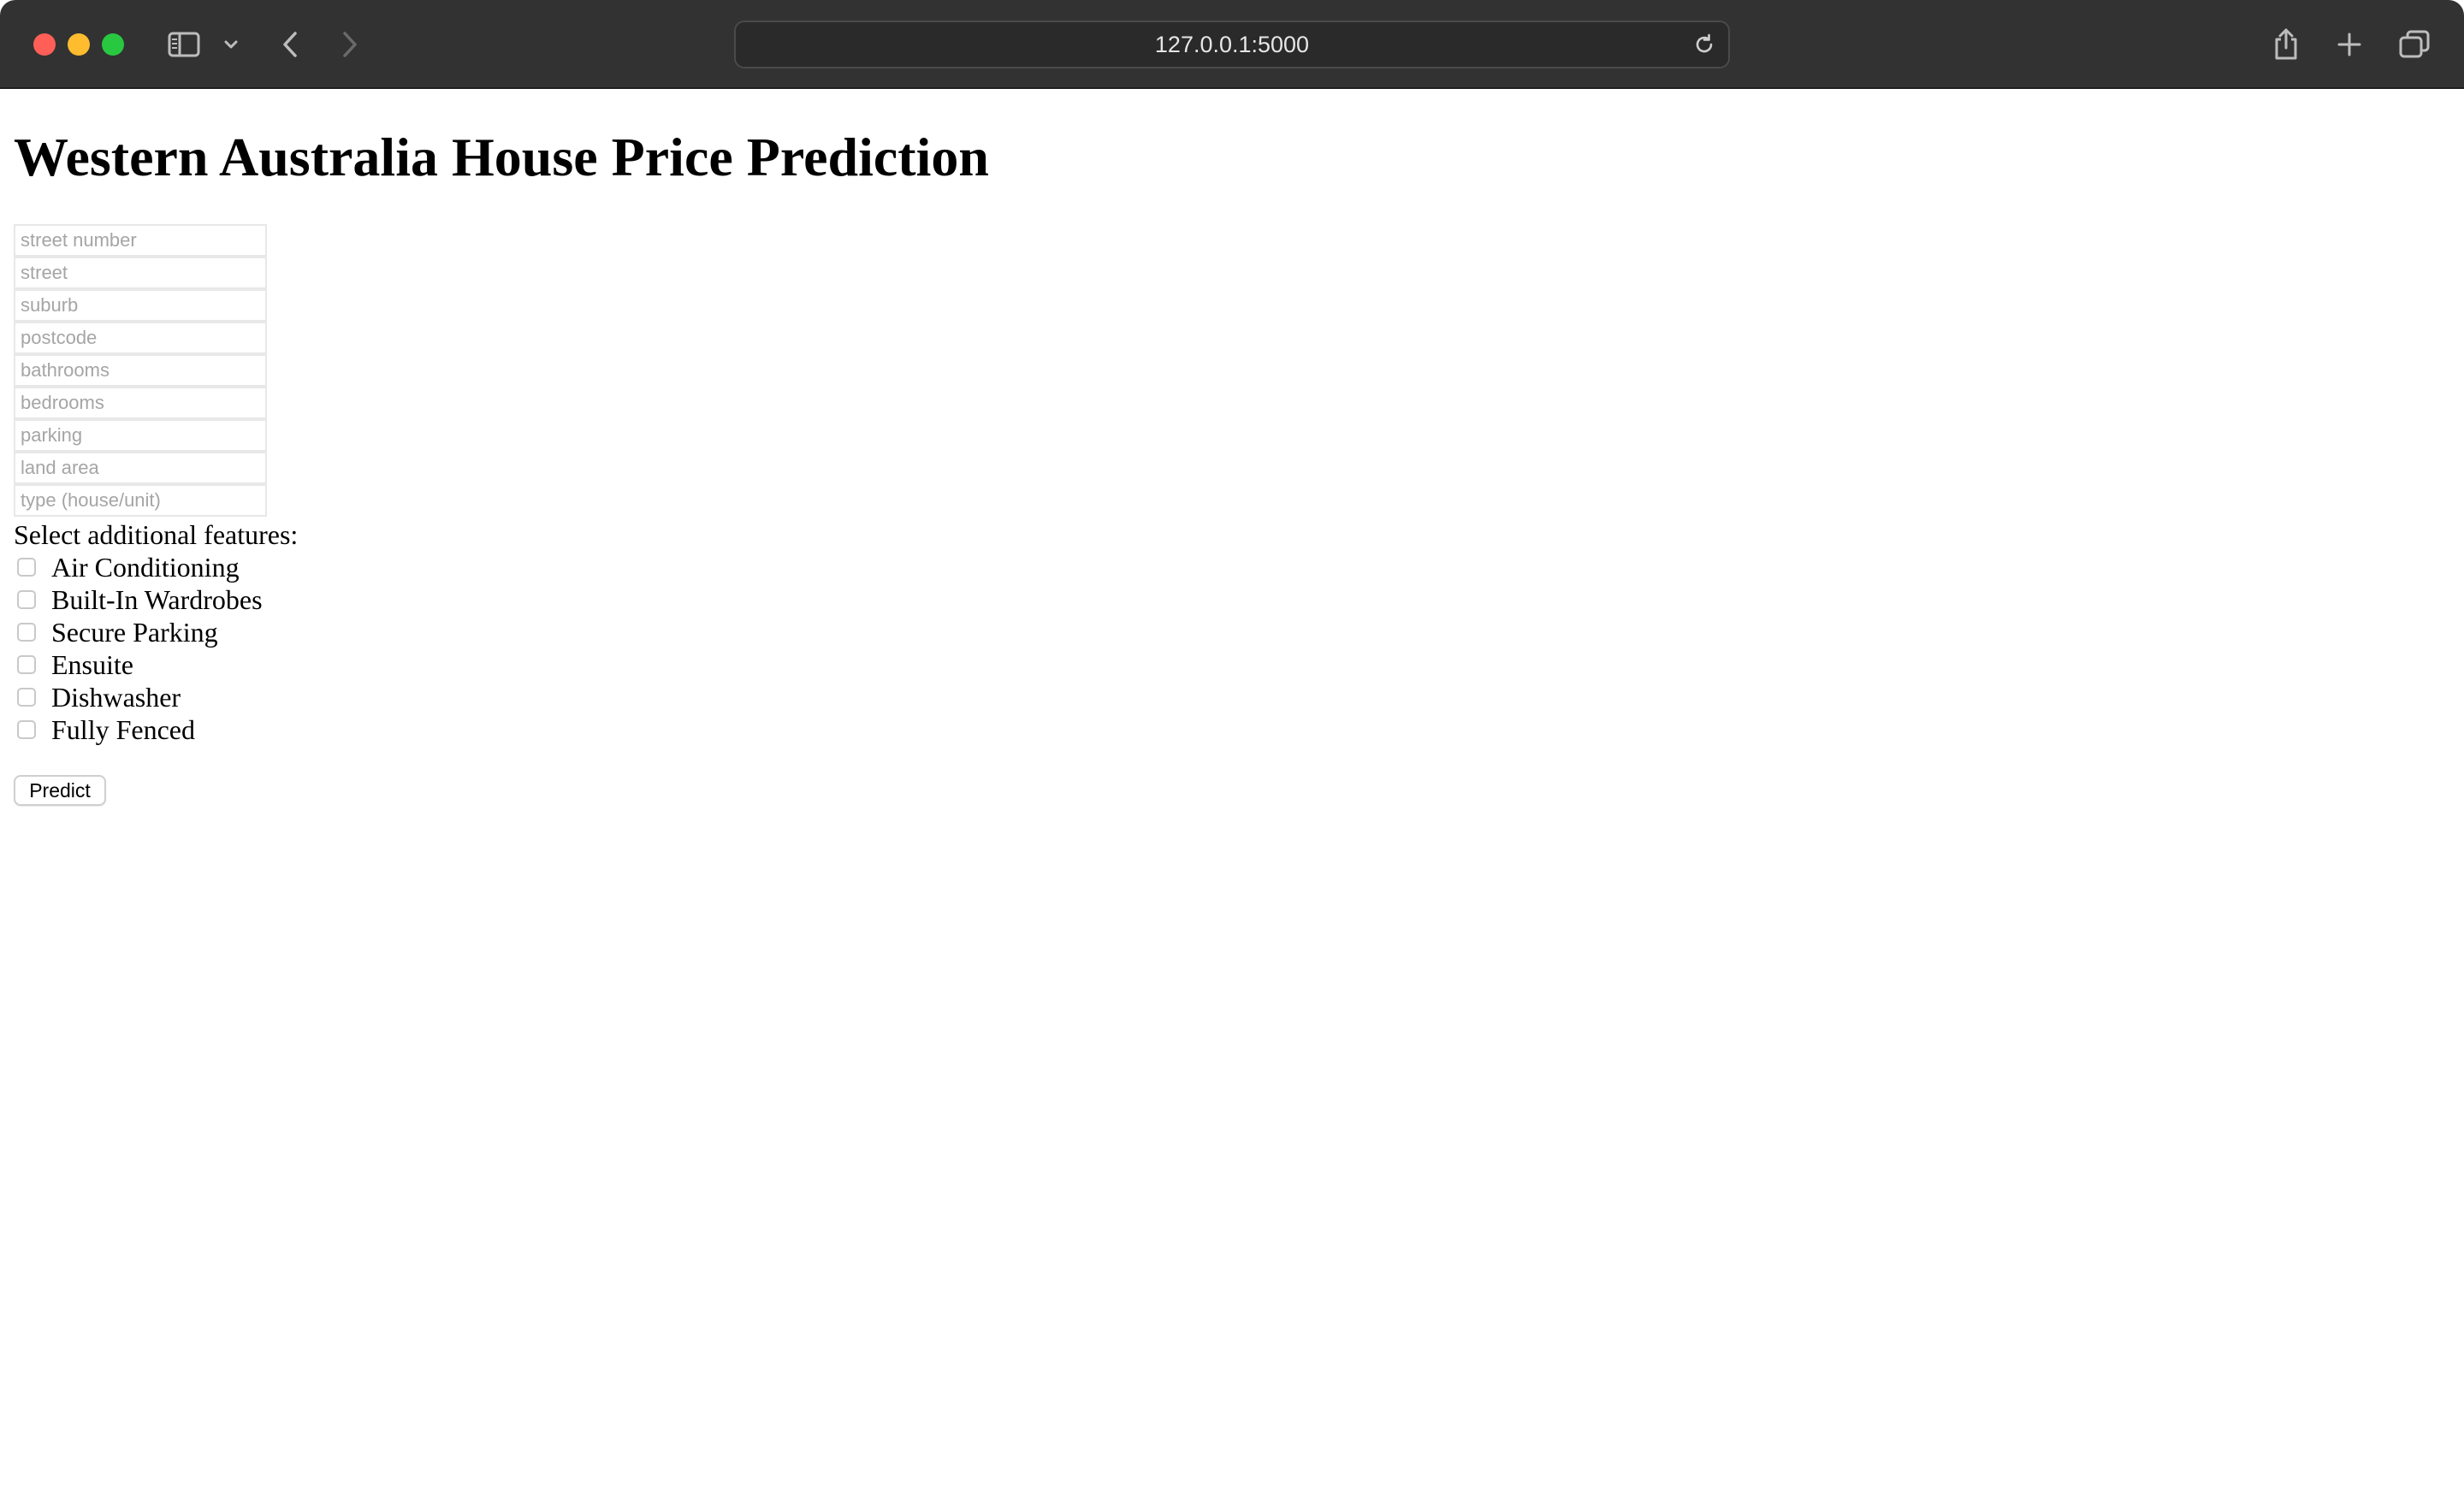 This screenshot has width=2464, height=1497. I want to click on share-icon, so click(2286, 44).